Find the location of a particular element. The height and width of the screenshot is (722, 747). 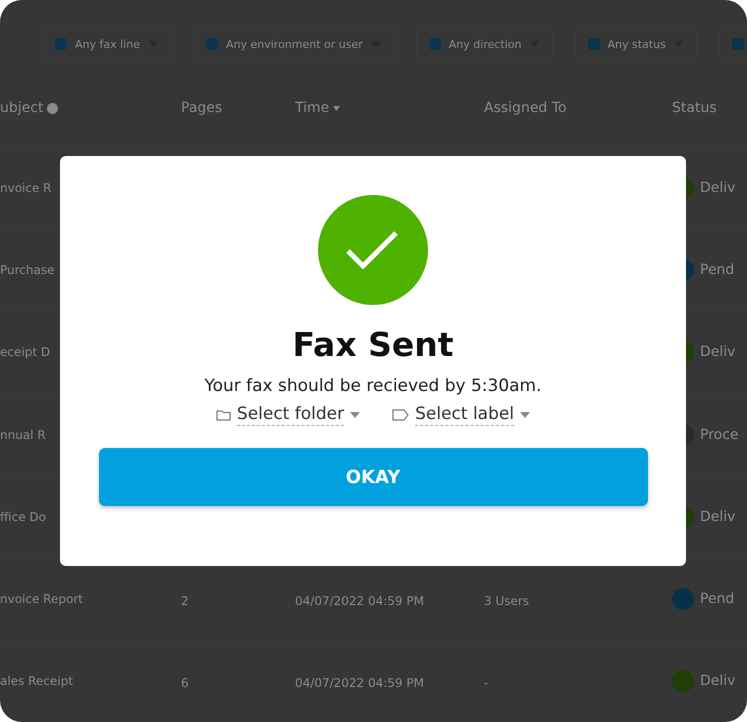

okay-button: OKAY is located at coordinates (373, 477).